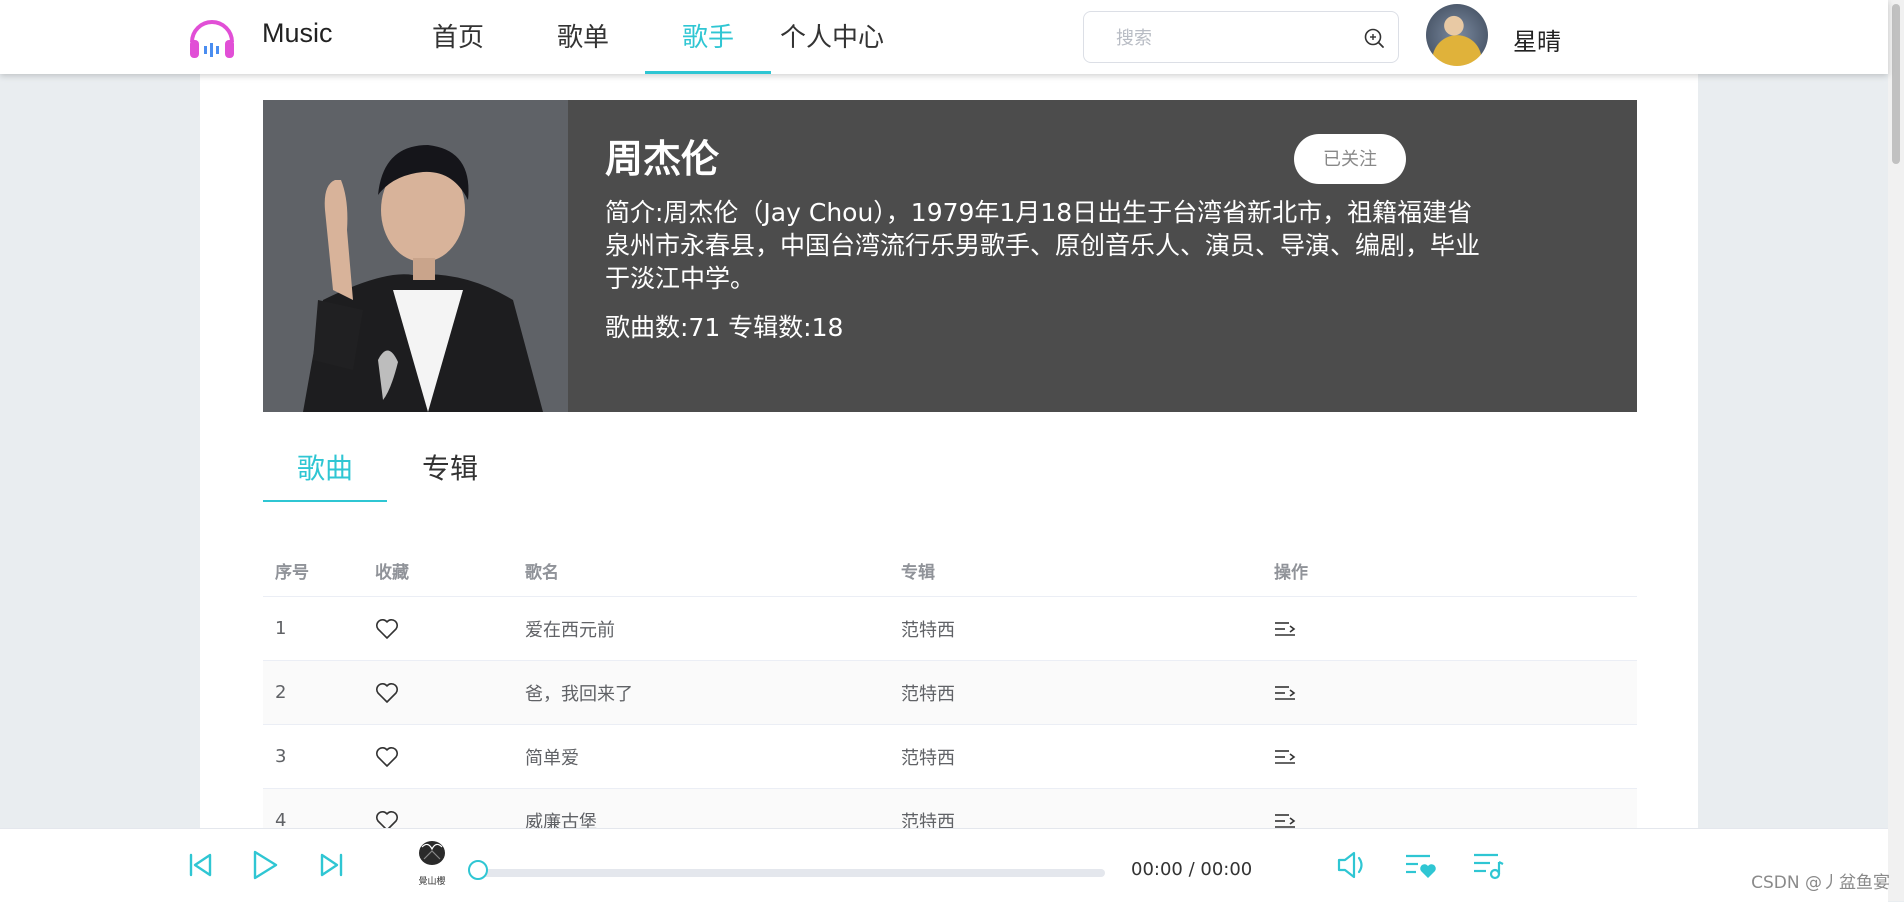  I want to click on table-row: 2 爸，我回来了 范特西, so click(950, 693).